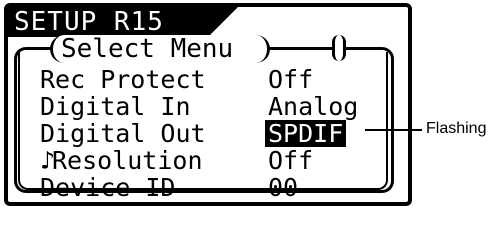  Describe the element at coordinates (313, 106) in the screenshot. I see `menu-item-value: Analog` at that location.